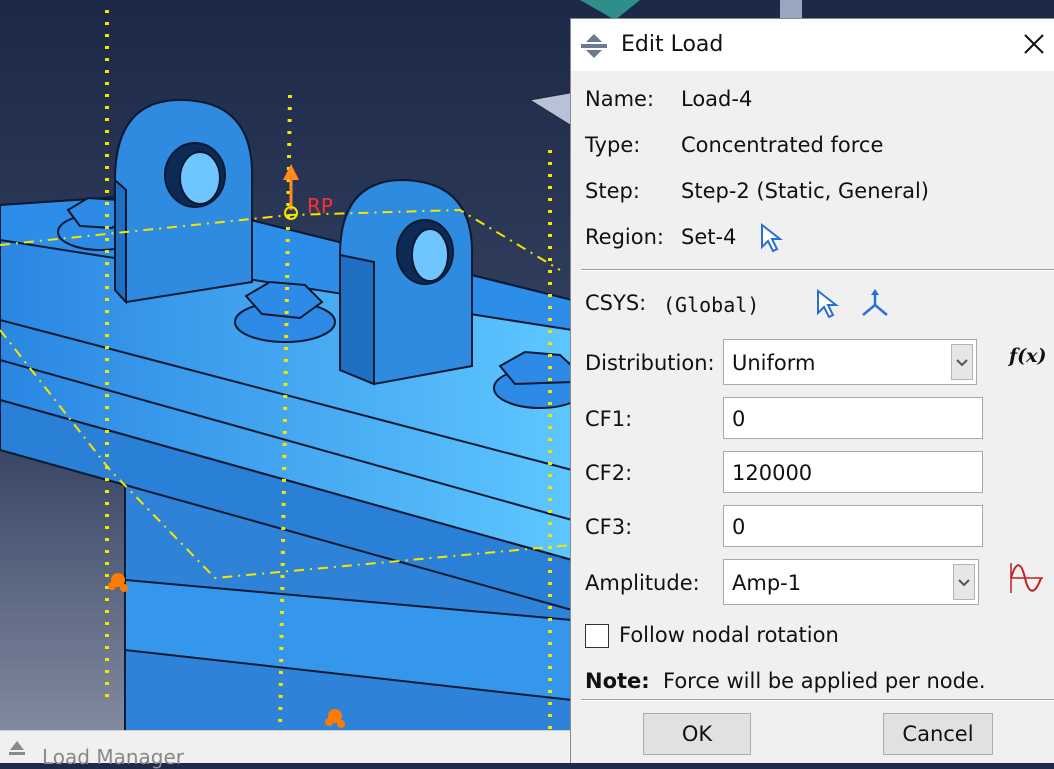 The height and width of the screenshot is (769, 1054). I want to click on amplitude-create-icon, so click(1026, 578).